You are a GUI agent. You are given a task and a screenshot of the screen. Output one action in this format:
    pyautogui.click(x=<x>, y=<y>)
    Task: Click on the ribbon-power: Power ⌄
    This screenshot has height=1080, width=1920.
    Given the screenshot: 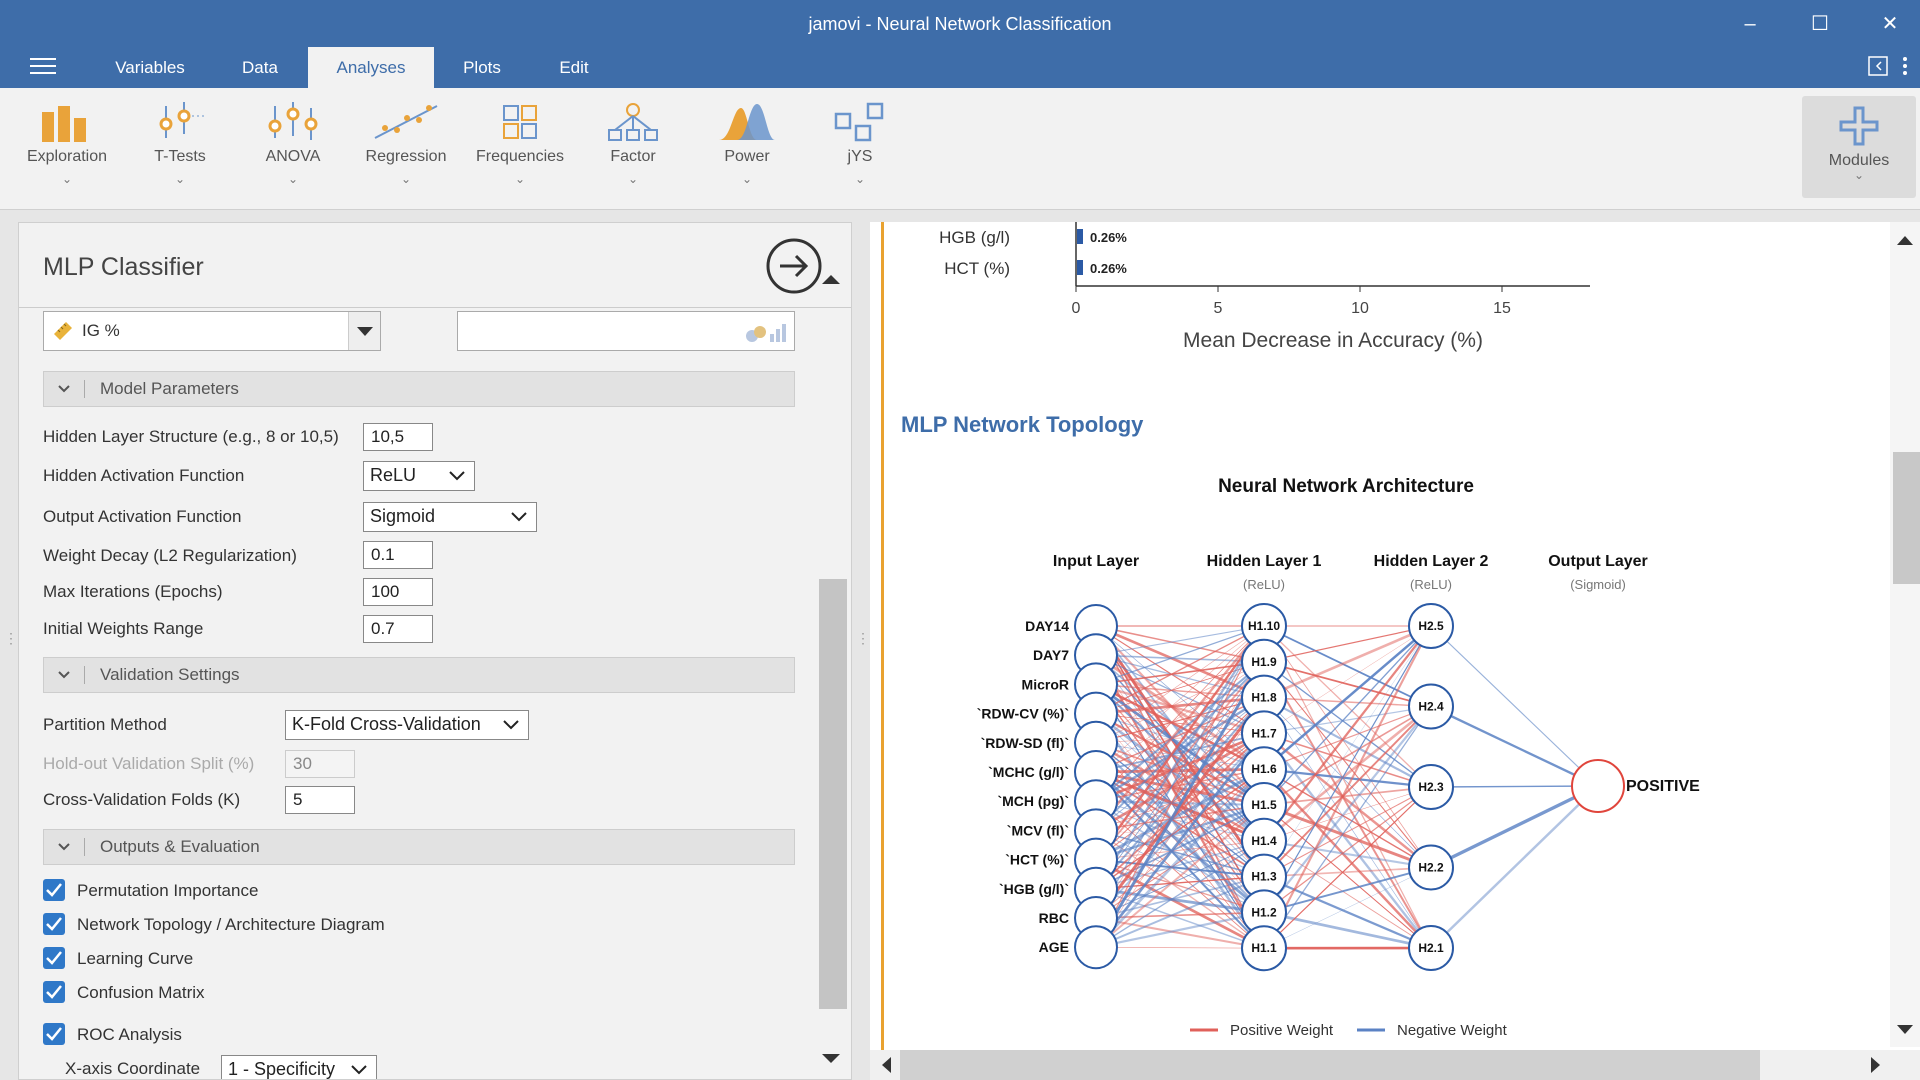 What is the action you would take?
    pyautogui.click(x=747, y=144)
    